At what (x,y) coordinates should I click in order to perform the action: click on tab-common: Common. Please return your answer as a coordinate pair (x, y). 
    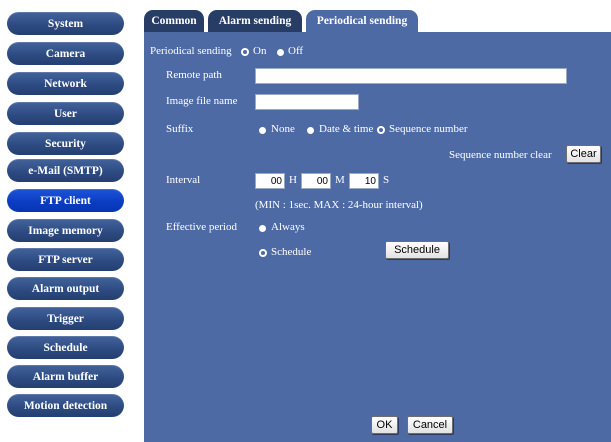
    Looking at the image, I should click on (174, 21).